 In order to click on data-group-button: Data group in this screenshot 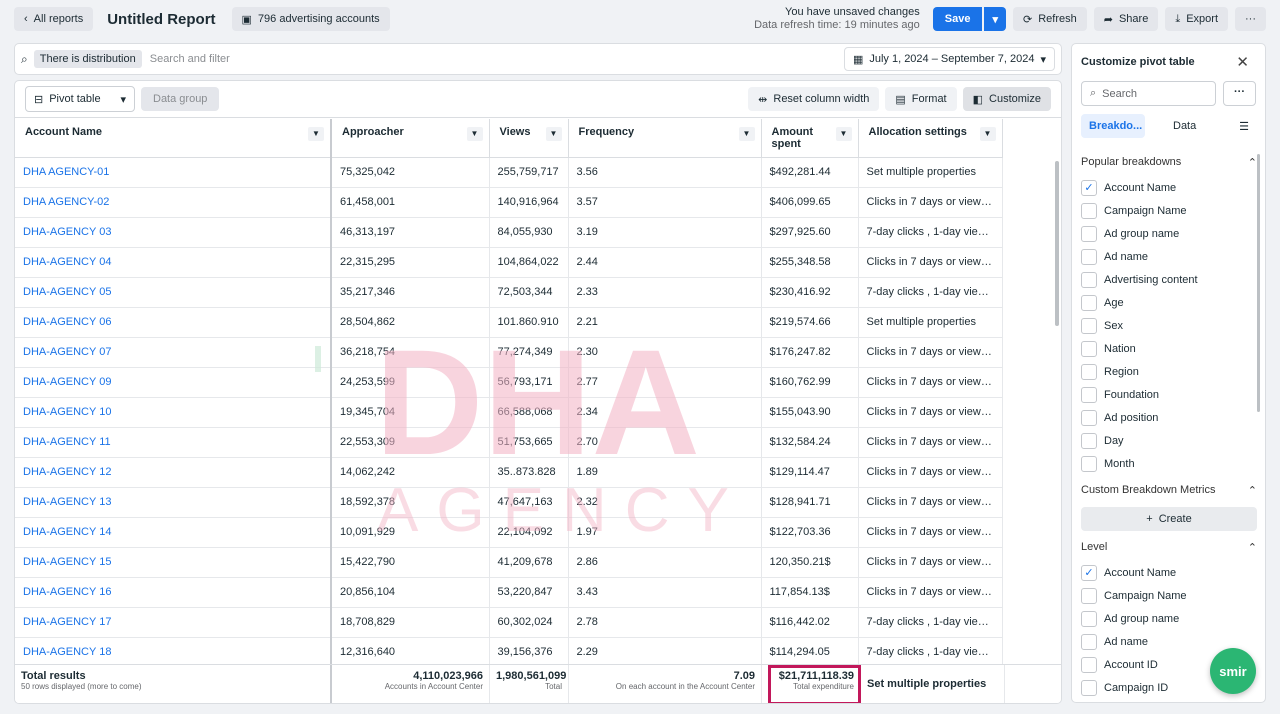, I will do `click(180, 99)`.